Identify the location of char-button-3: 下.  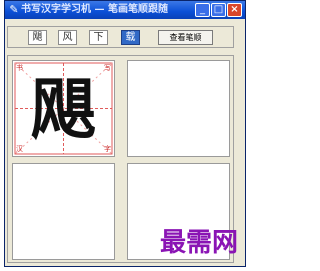
(98, 37).